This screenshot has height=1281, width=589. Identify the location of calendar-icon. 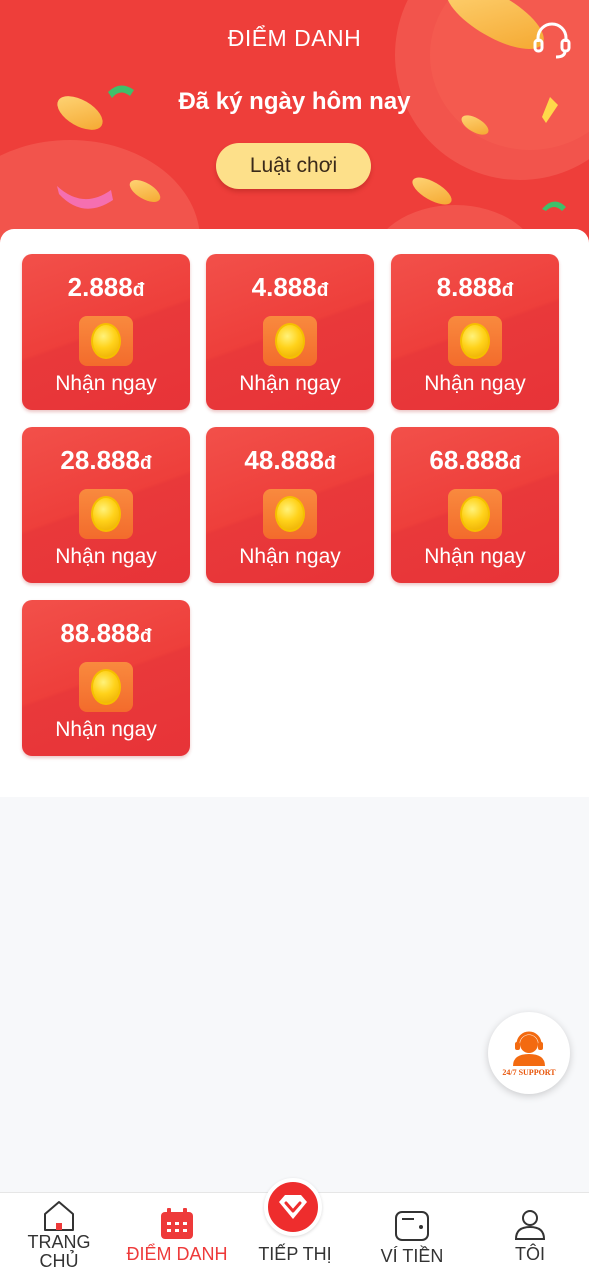
(177, 1223).